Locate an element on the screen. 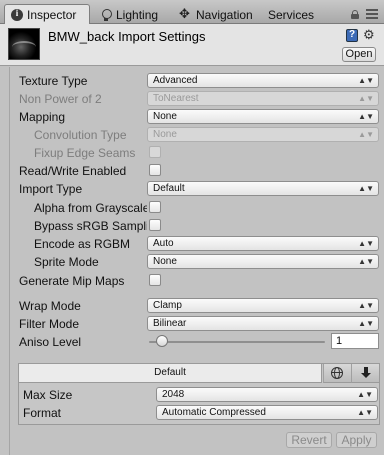 Image resolution: width=384 pixels, height=455 pixels. globe-icon is located at coordinates (337, 373).